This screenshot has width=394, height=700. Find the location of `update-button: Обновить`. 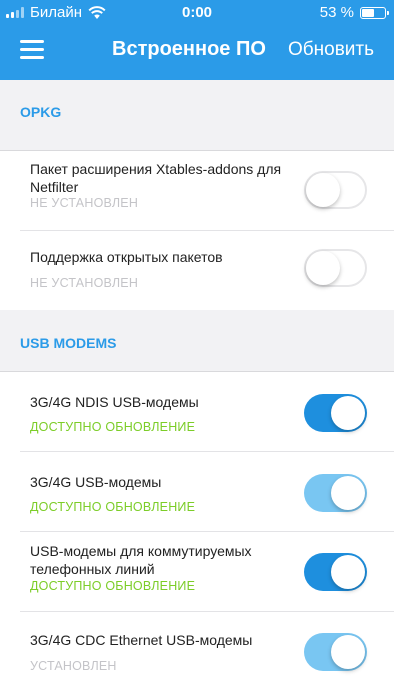

update-button: Обновить is located at coordinates (331, 50).